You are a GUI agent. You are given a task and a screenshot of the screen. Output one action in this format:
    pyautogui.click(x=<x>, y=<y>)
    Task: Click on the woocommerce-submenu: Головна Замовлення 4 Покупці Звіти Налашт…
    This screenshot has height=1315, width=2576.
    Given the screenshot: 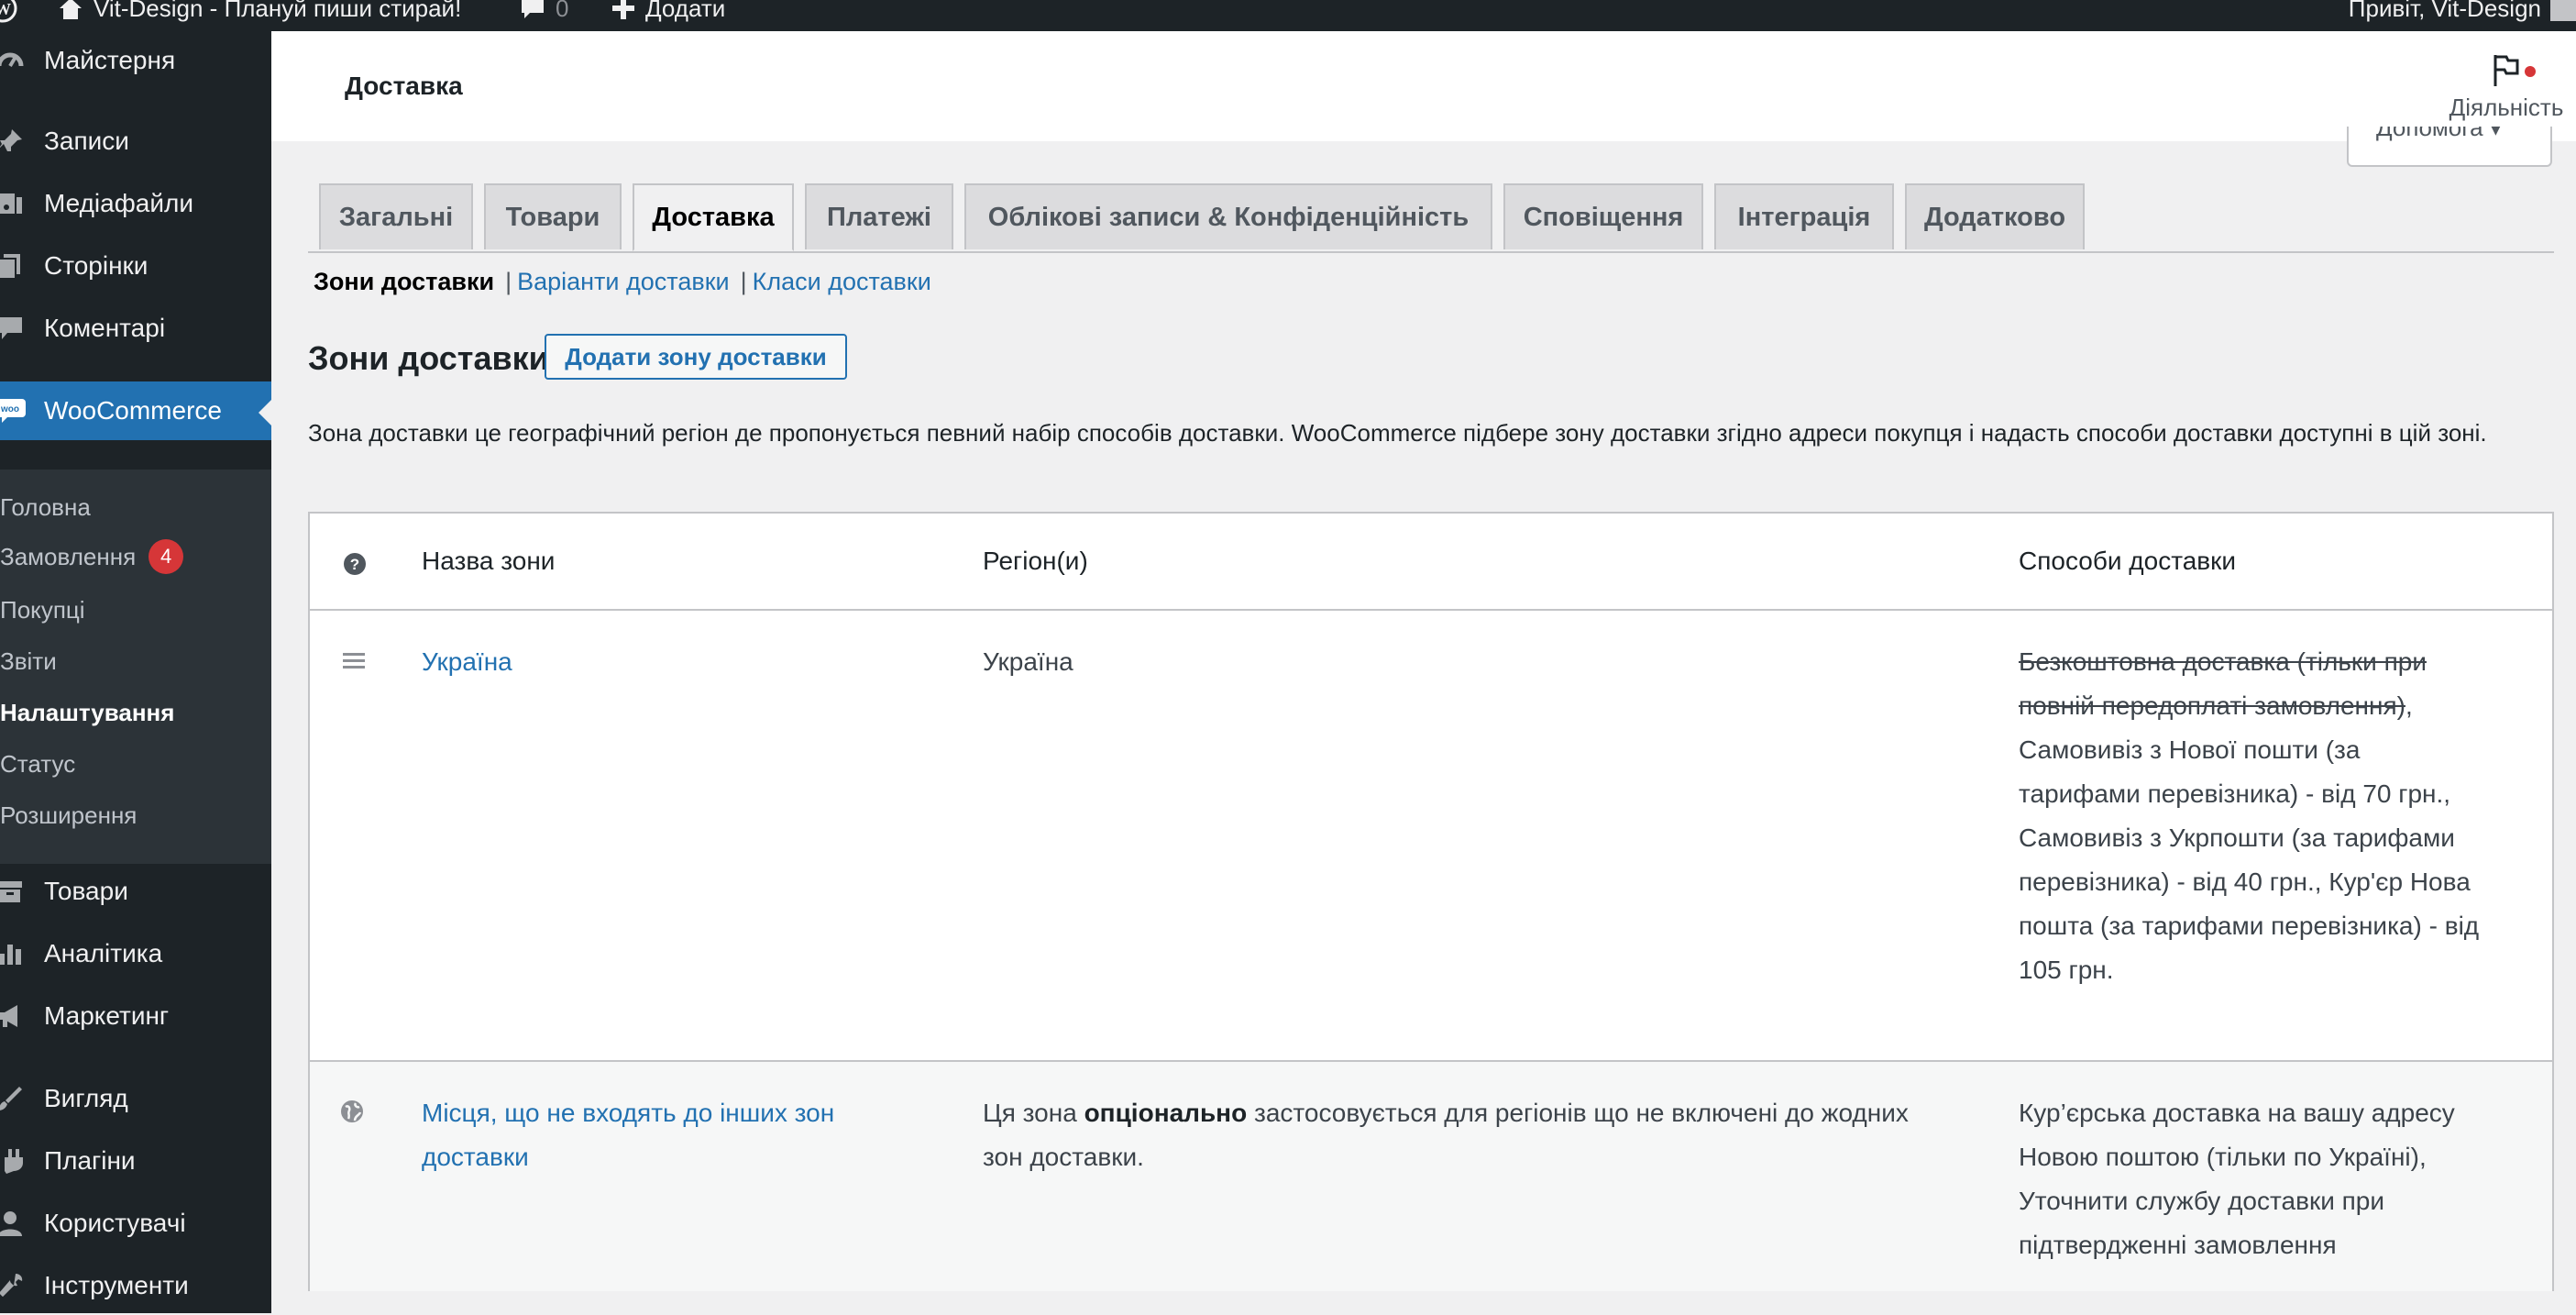 What is the action you would take?
    pyautogui.click(x=136, y=667)
    